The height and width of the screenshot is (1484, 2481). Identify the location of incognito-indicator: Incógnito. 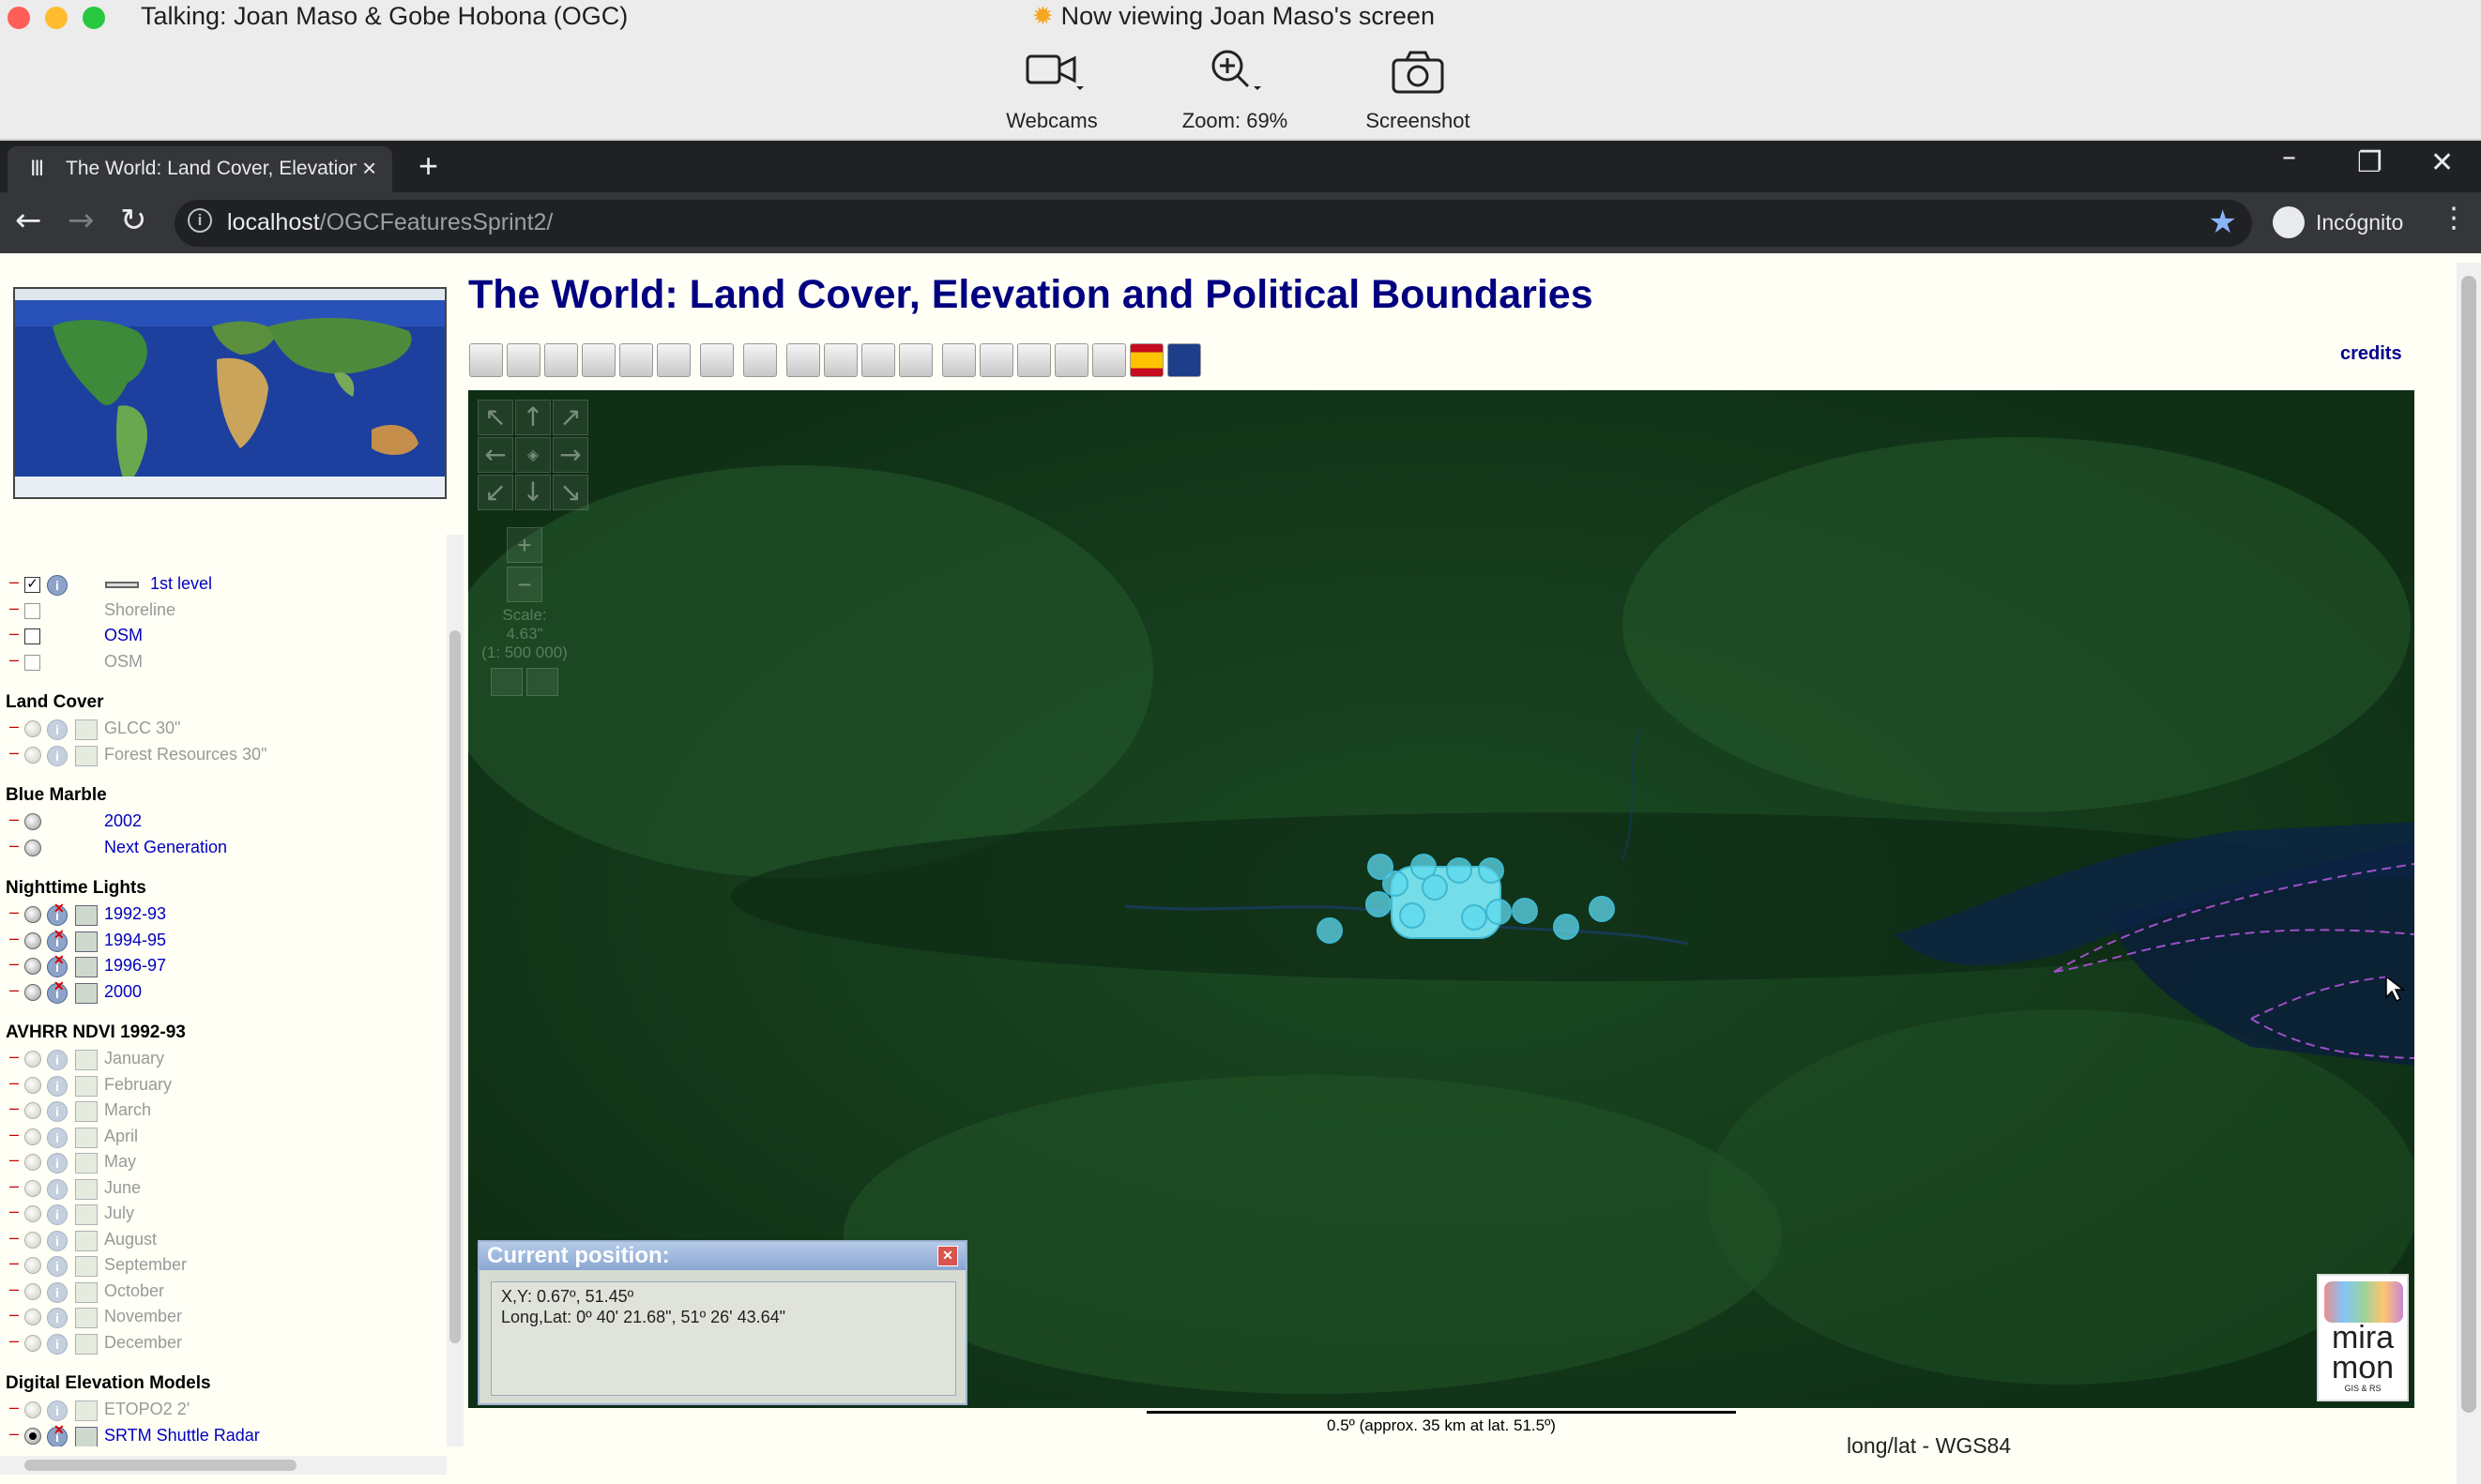
(2348, 224).